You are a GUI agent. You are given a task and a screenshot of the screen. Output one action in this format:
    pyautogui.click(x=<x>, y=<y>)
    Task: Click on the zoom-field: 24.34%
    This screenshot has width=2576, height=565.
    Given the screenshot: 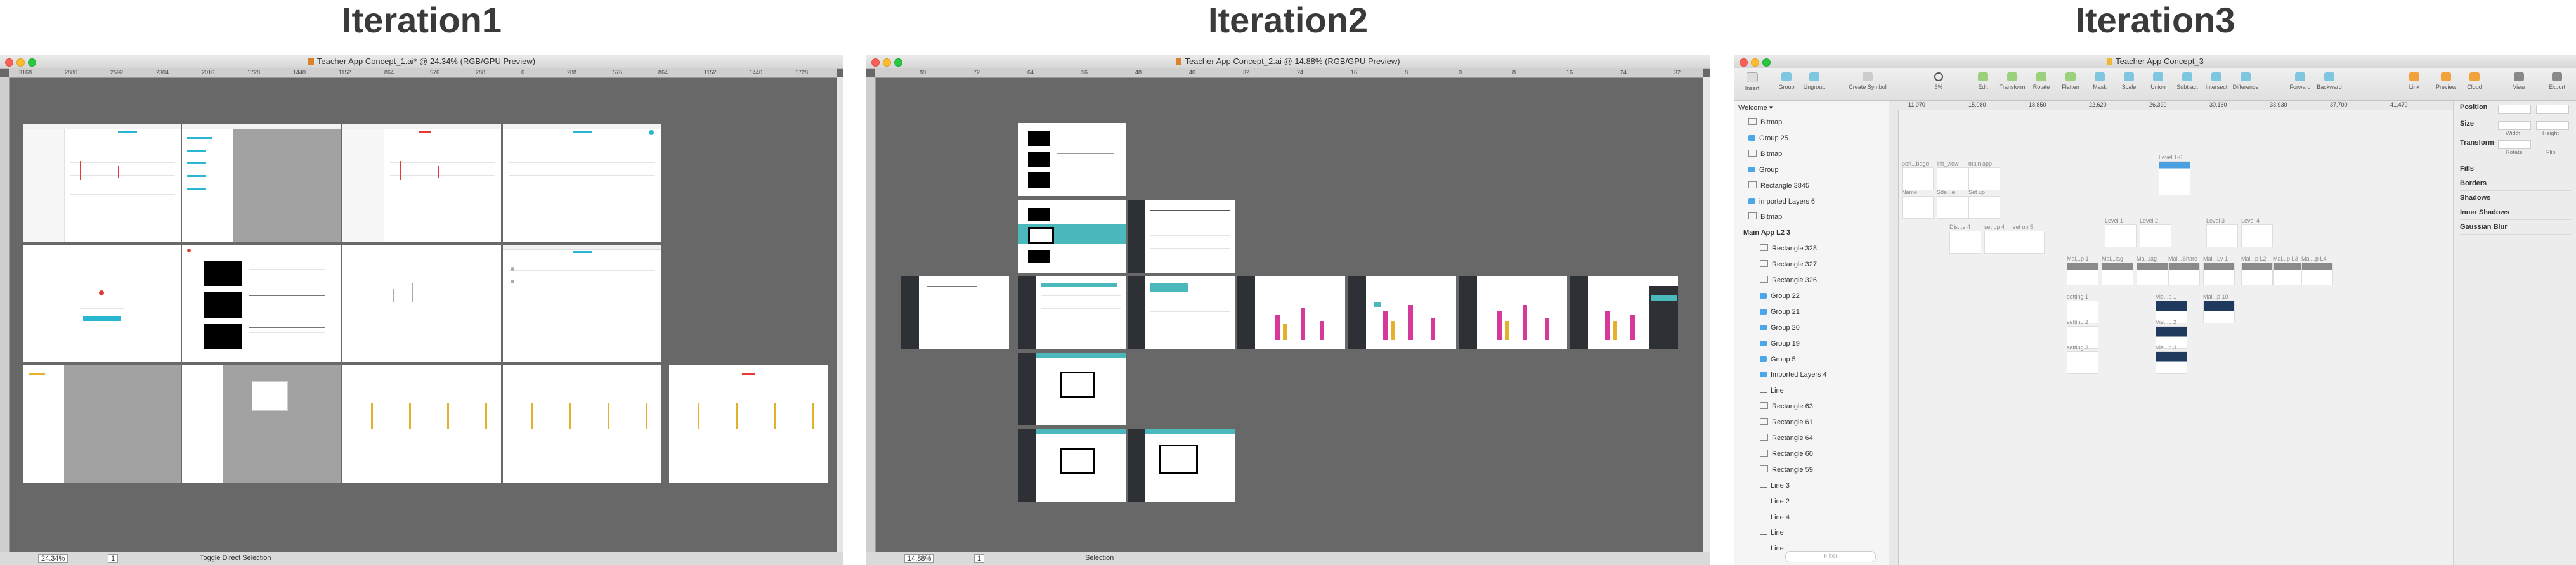 What is the action you would take?
    pyautogui.click(x=53, y=558)
    